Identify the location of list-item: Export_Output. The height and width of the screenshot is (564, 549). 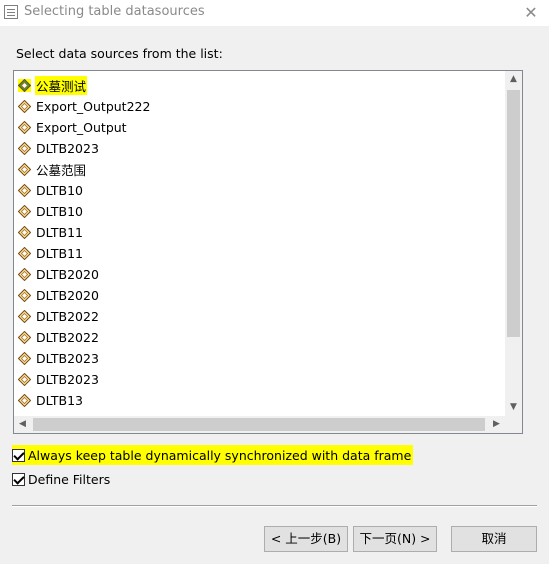
(260, 127).